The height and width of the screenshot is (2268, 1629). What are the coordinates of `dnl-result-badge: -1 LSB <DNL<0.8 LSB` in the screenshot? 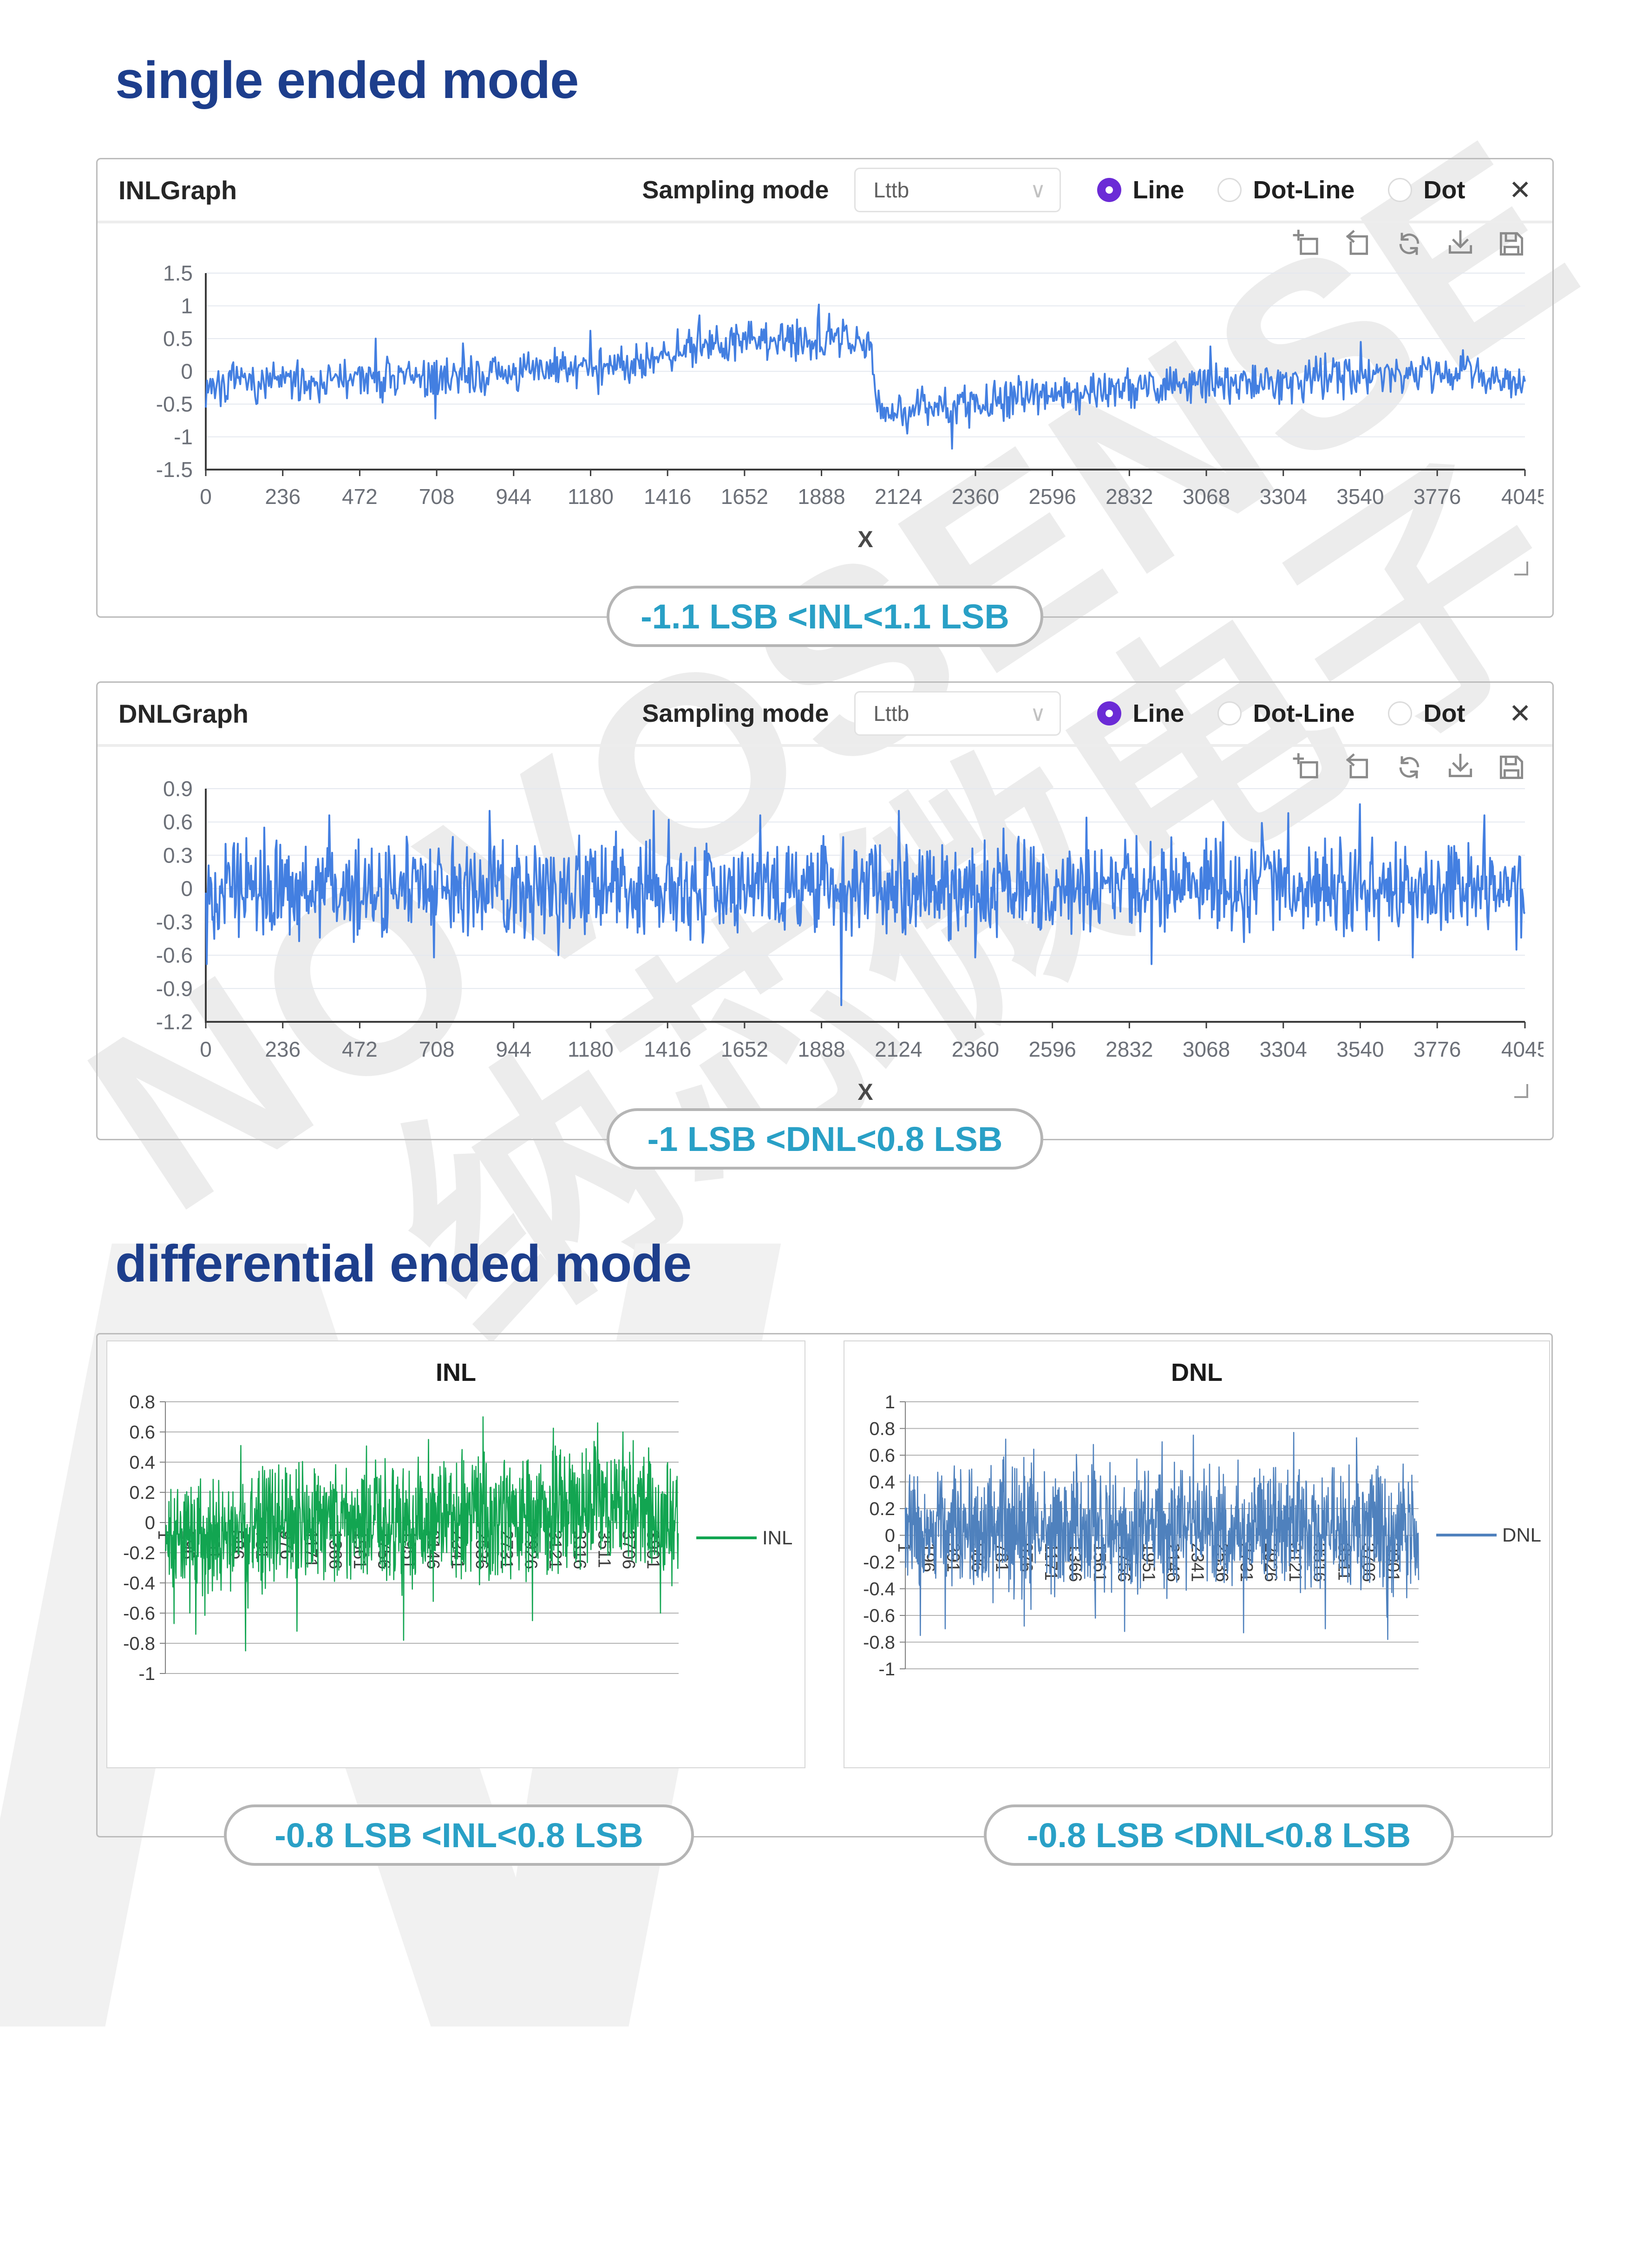 It's located at (825, 1139).